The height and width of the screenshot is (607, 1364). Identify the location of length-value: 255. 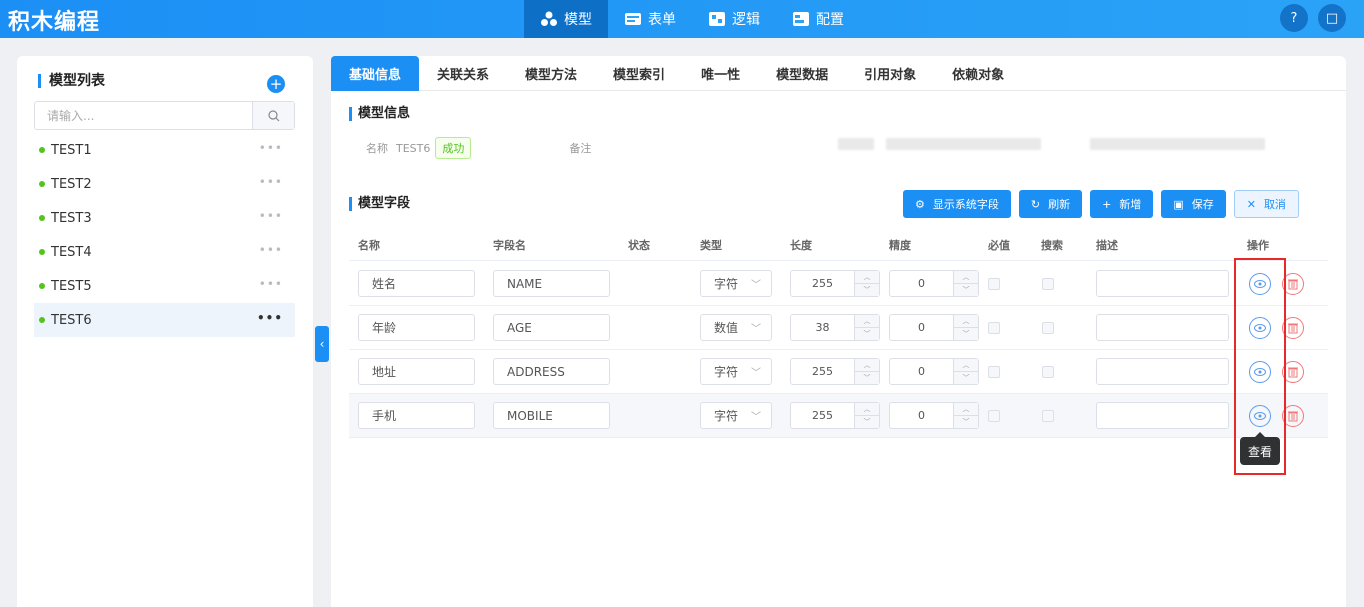
(822, 371).